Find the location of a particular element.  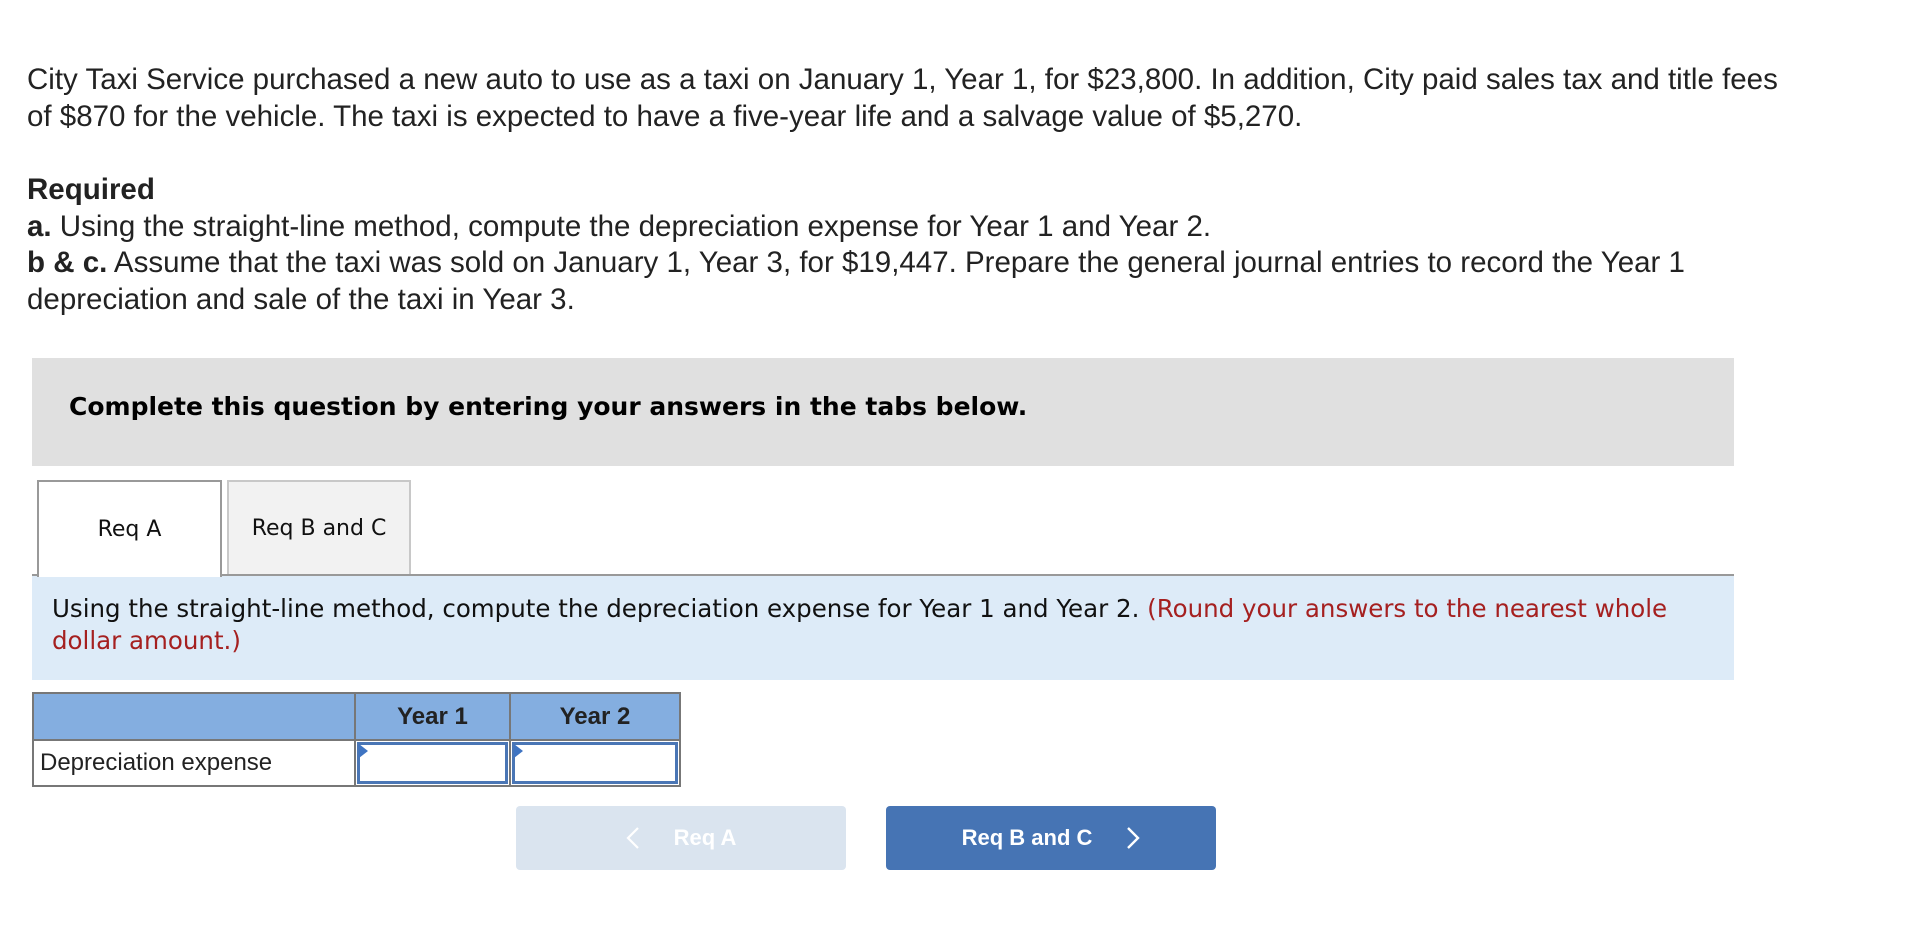

year-1-cell is located at coordinates (432, 763).